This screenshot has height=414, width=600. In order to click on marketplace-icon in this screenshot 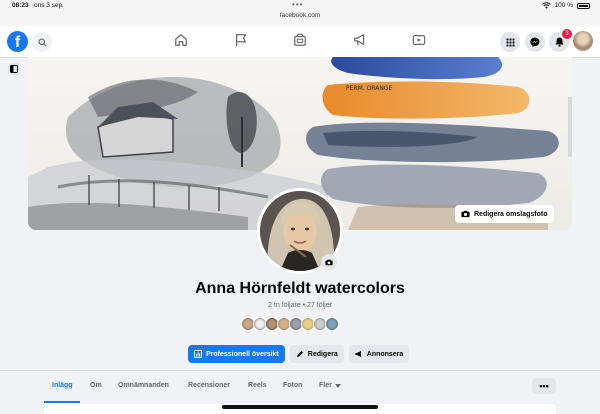, I will do `click(300, 40)`.